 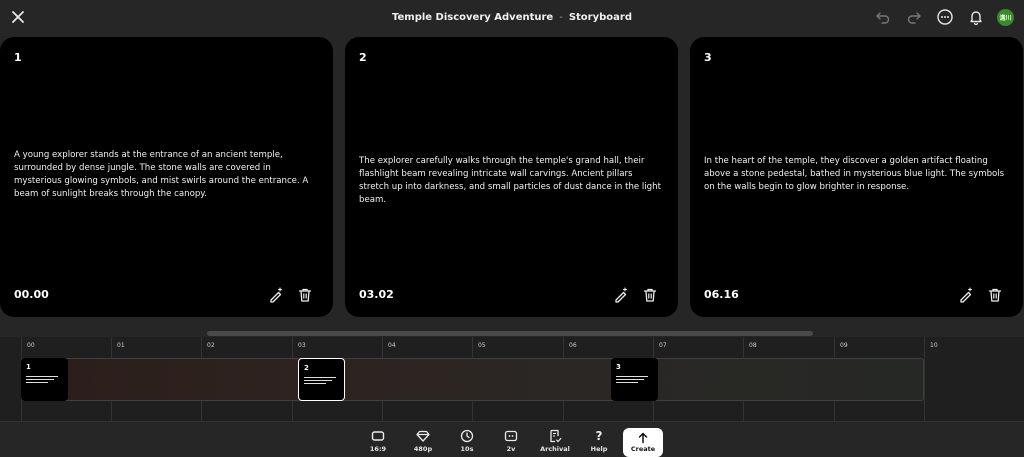 I want to click on timeline-tick: 10, so click(x=931, y=379).